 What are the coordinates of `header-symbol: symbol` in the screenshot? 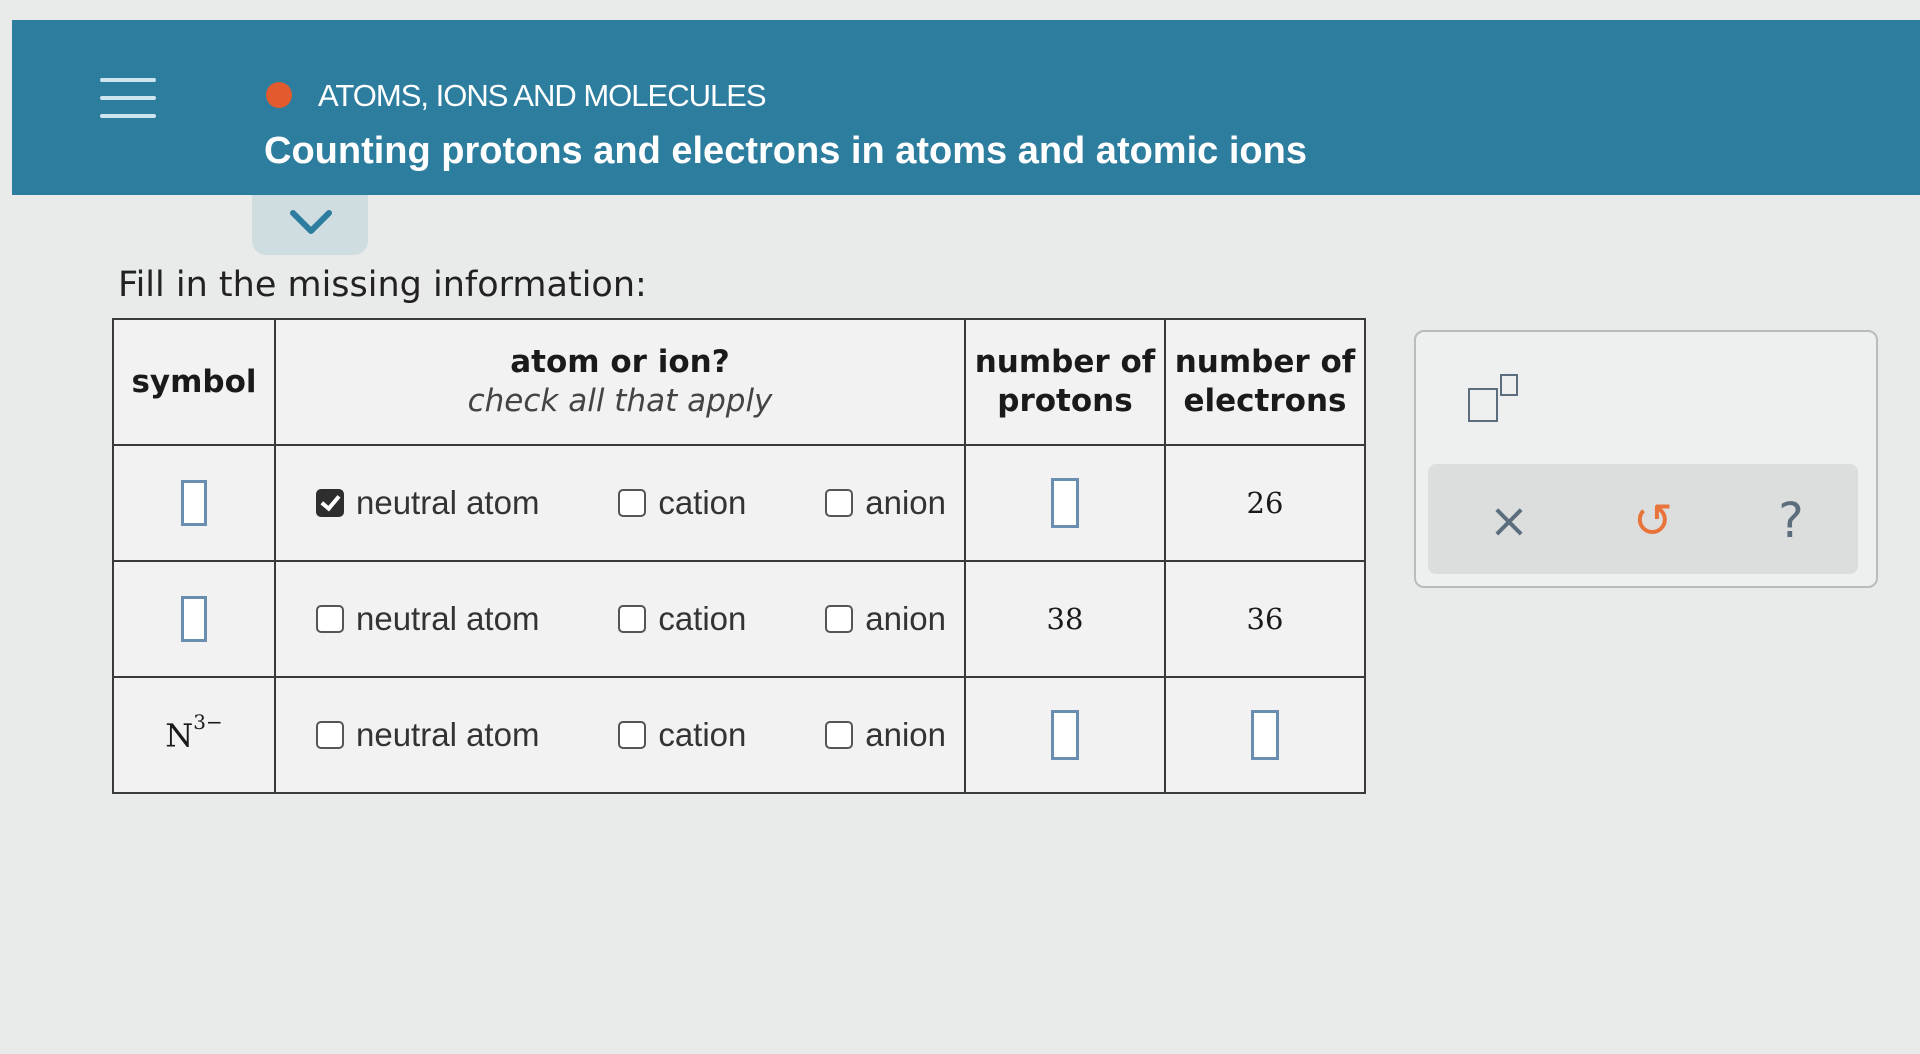 It's located at (194, 382).